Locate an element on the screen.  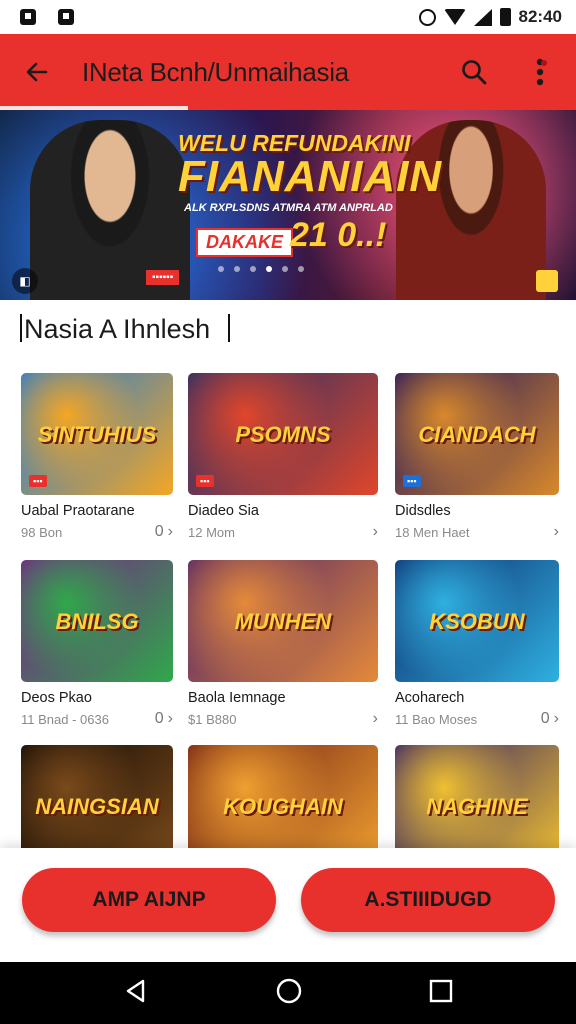
game-logo: CIANDACH is located at coordinates (477, 434).